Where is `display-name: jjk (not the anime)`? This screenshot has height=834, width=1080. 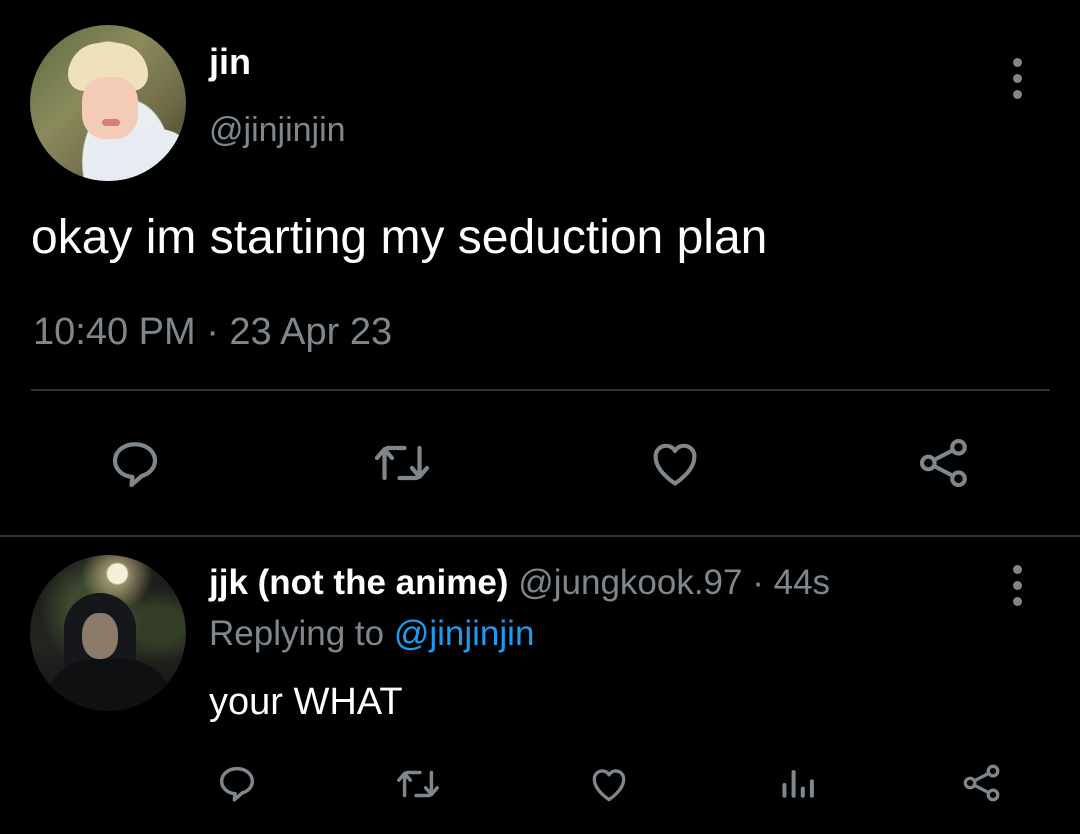 display-name: jjk (not the anime) is located at coordinates (358, 582).